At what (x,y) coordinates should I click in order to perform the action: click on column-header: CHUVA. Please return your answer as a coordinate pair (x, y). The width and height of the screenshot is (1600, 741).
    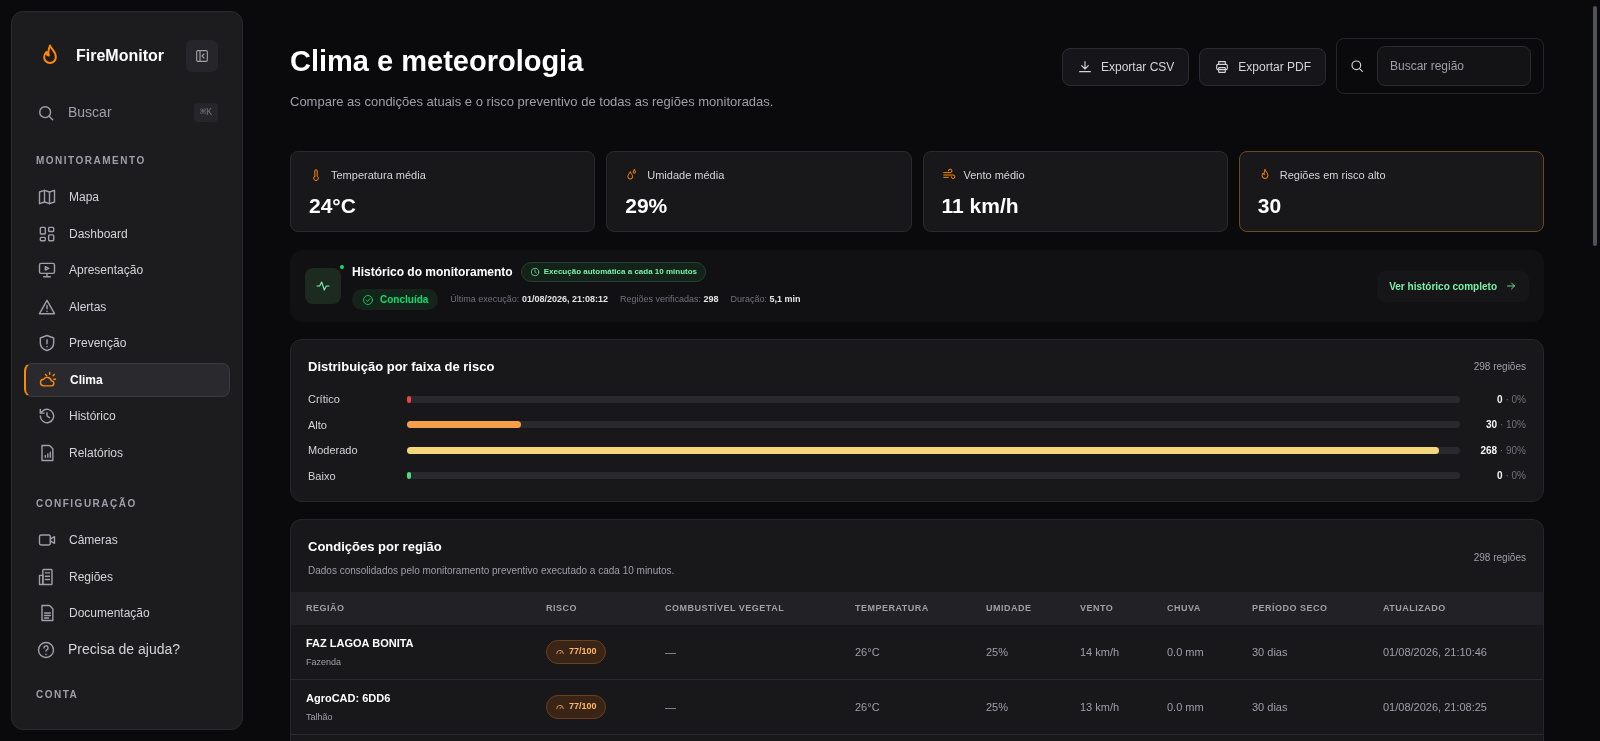
    Looking at the image, I should click on (1184, 608).